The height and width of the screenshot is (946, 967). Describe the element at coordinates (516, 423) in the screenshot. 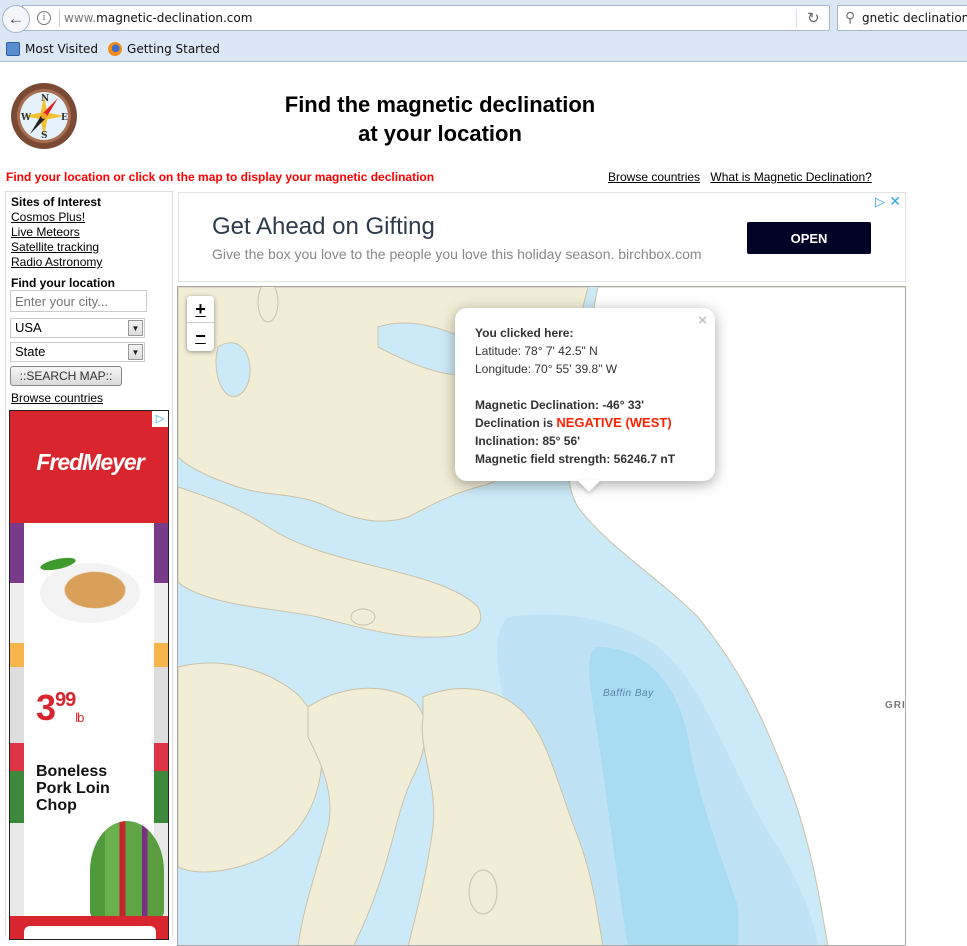

I see `declination-prefix: Declination is` at that location.